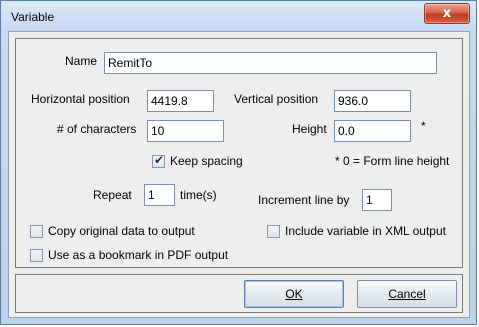 The width and height of the screenshot is (479, 327). I want to click on height-label: Height, so click(309, 129).